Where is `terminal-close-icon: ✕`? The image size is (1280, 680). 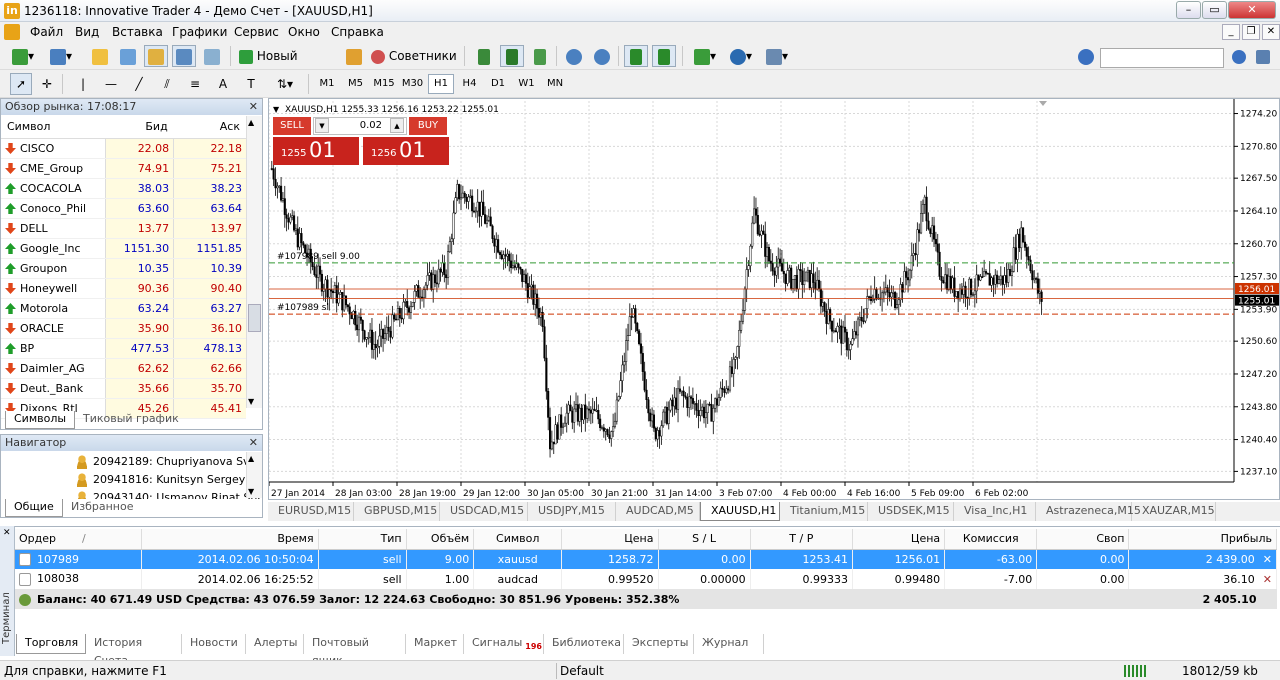
terminal-close-icon: ✕ is located at coordinates (7, 533).